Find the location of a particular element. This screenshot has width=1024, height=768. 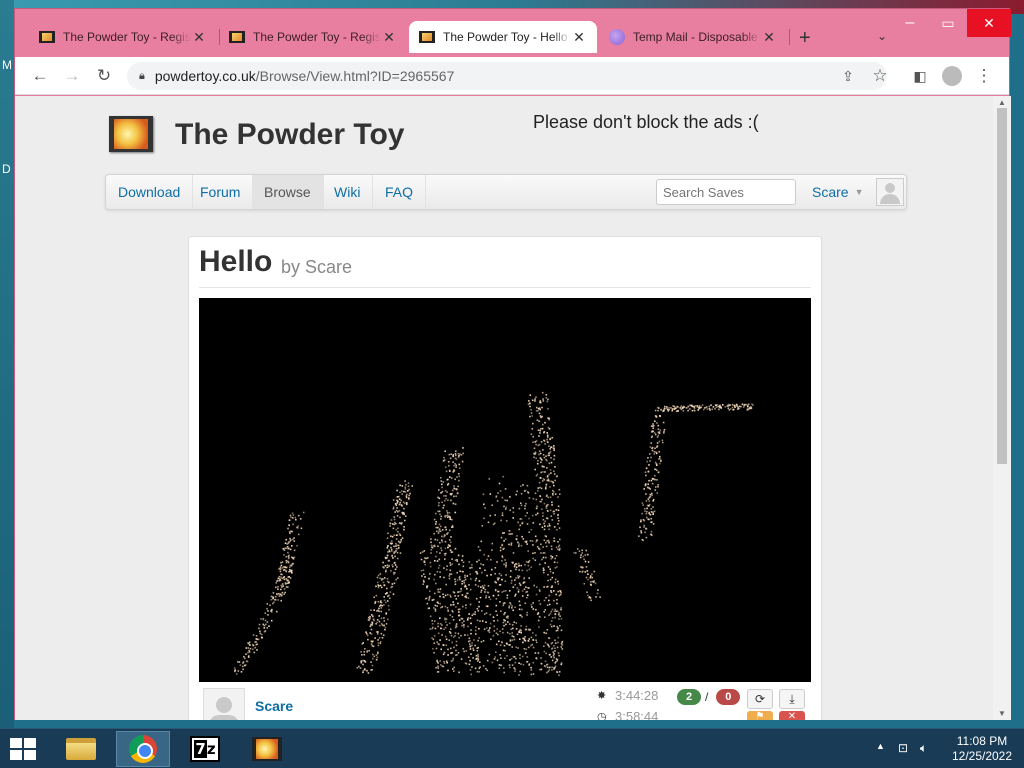

taskbar: 7z ▲ ⊡ 🔈︎ 11:08 PM 12/25/2022 is located at coordinates (512, 748).